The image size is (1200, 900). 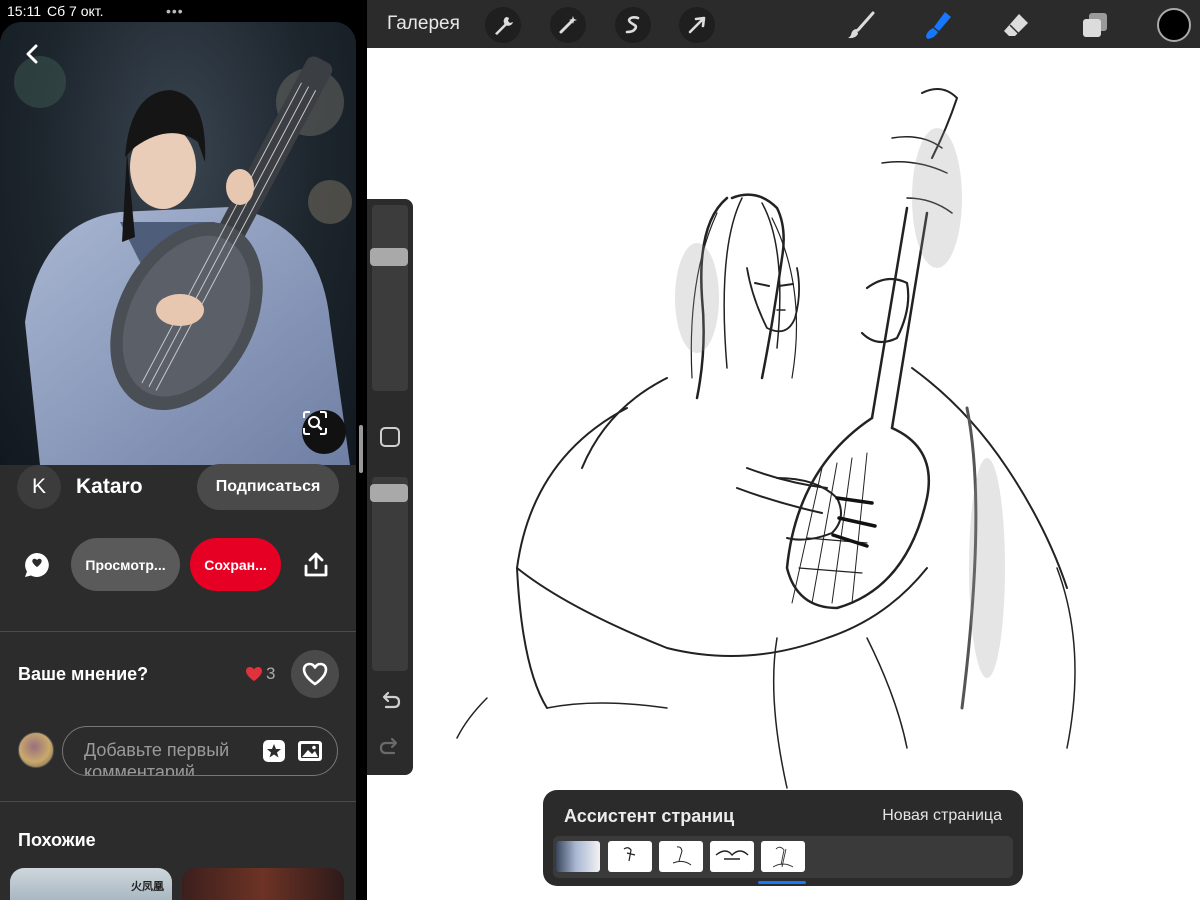 I want to click on comment-placeholder: Добавьте первый комментарий, so click(x=157, y=758).